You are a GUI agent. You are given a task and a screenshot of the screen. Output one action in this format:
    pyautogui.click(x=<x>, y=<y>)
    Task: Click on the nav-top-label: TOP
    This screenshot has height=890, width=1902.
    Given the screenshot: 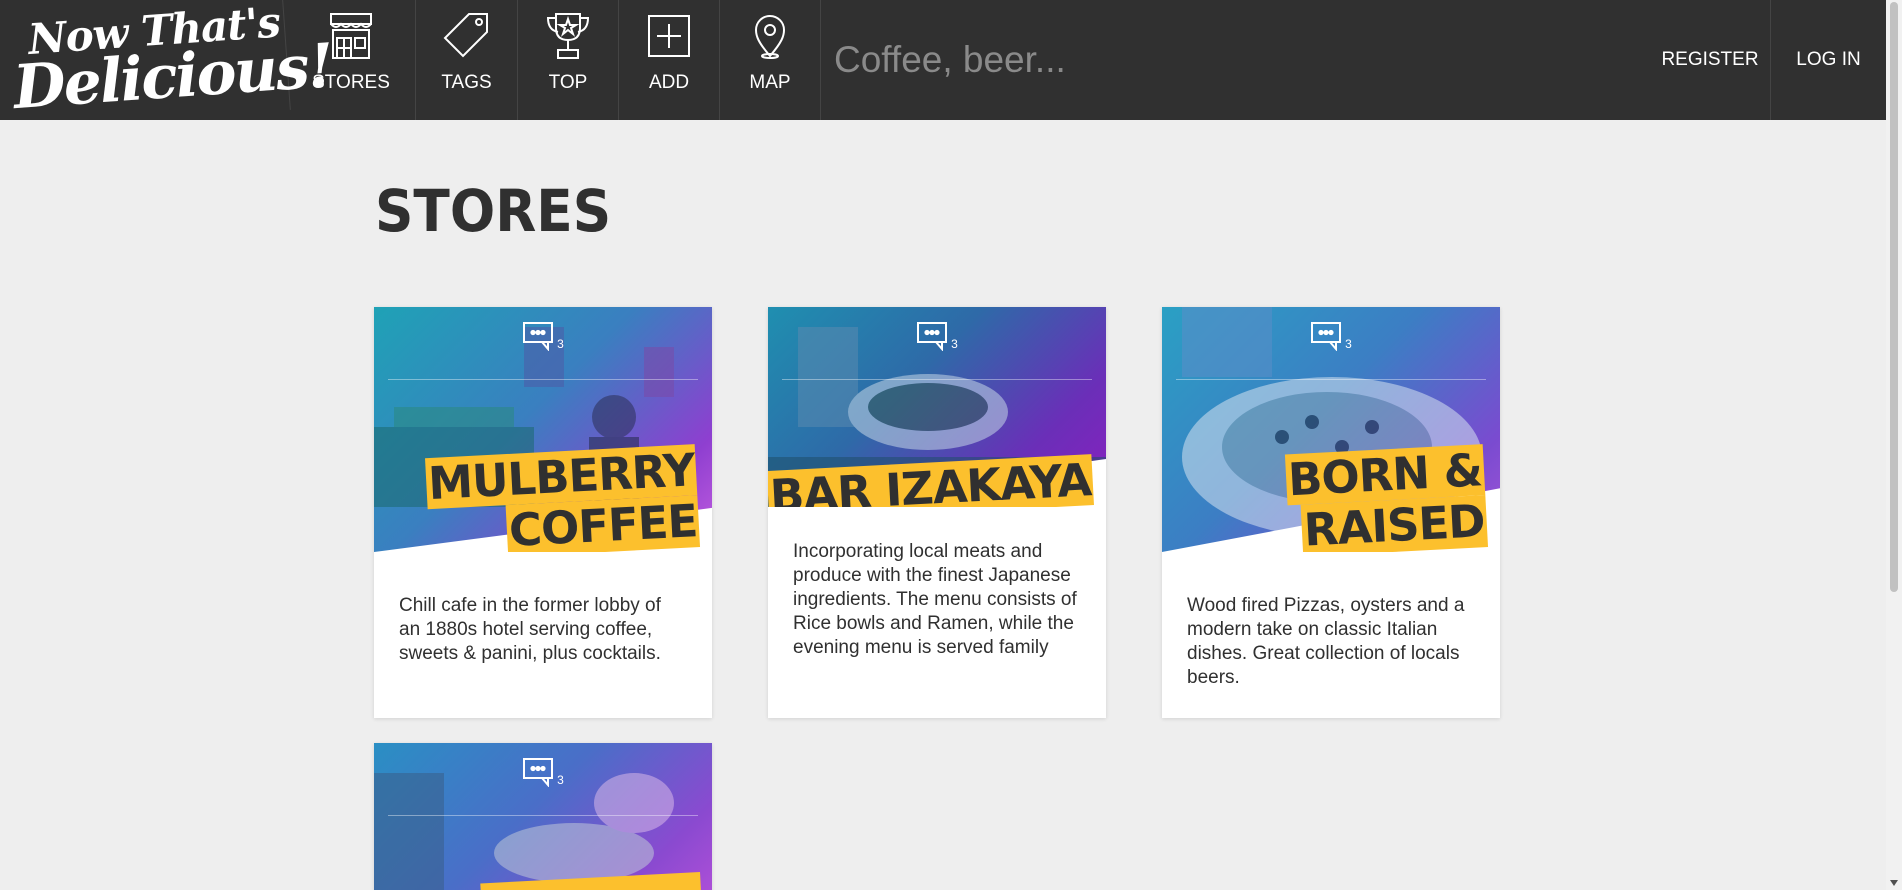 What is the action you would take?
    pyautogui.click(x=568, y=82)
    